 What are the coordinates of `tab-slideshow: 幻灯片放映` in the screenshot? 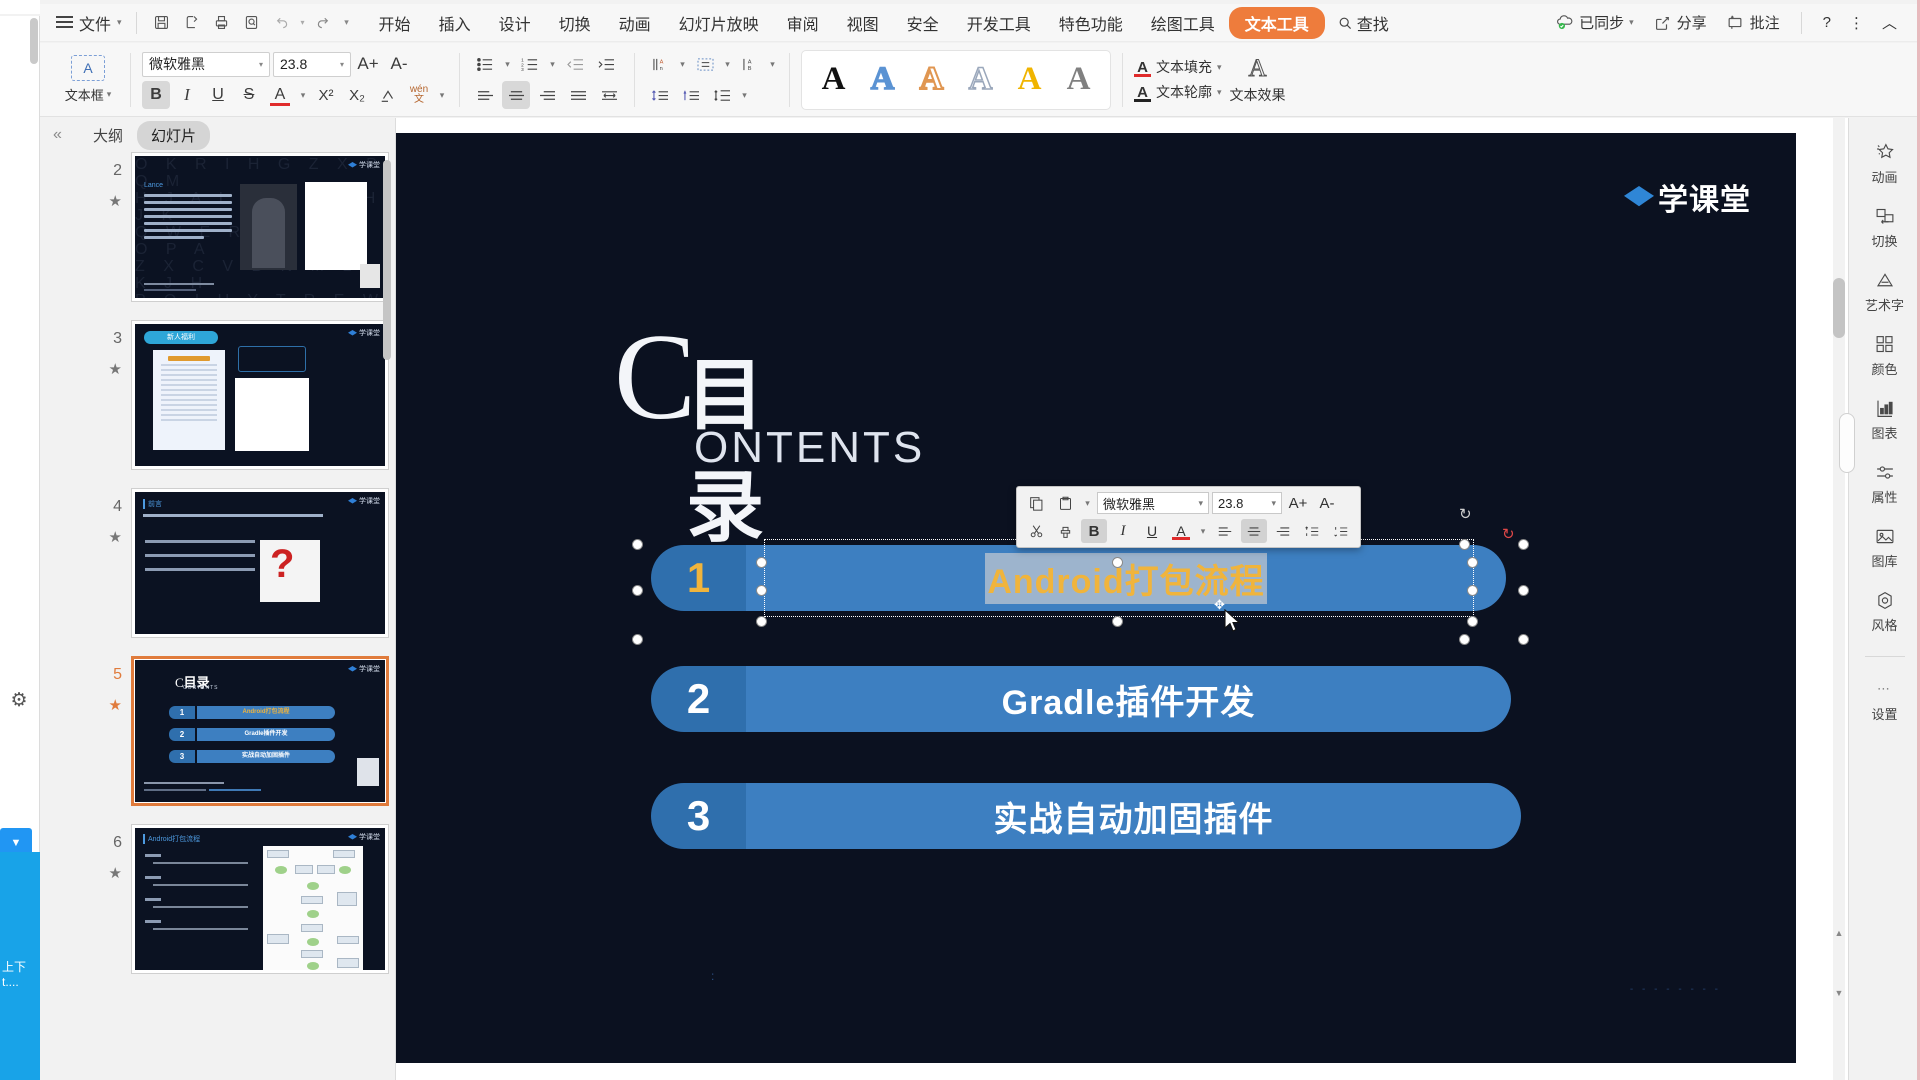 It's located at (719, 23).